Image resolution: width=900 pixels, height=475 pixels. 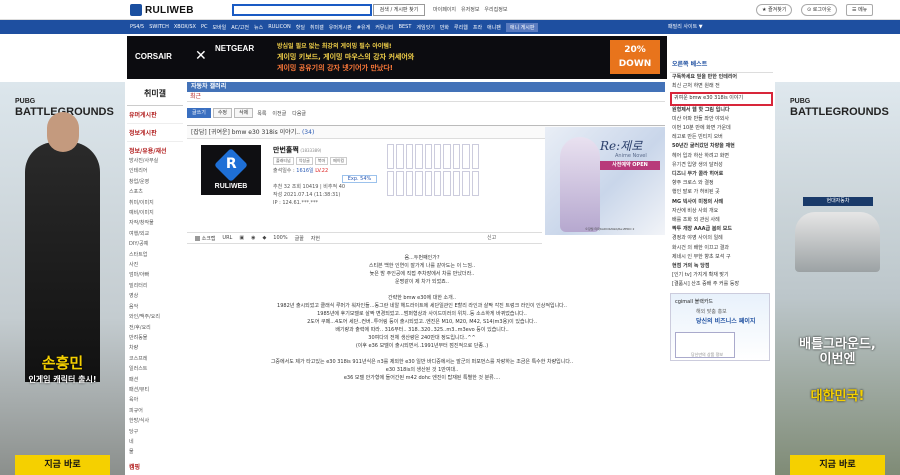 What do you see at coordinates (155, 286) in the screenshot?
I see `left-menu-item: 밀리터리` at bounding box center [155, 286].